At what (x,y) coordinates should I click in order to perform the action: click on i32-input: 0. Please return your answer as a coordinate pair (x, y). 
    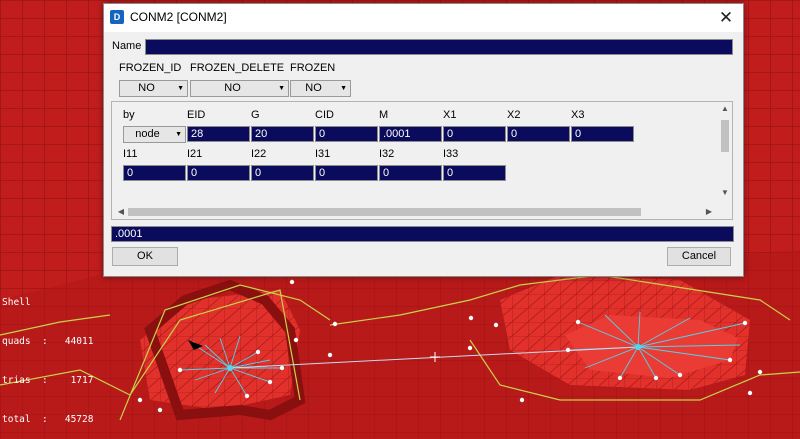
    Looking at the image, I should click on (410, 173).